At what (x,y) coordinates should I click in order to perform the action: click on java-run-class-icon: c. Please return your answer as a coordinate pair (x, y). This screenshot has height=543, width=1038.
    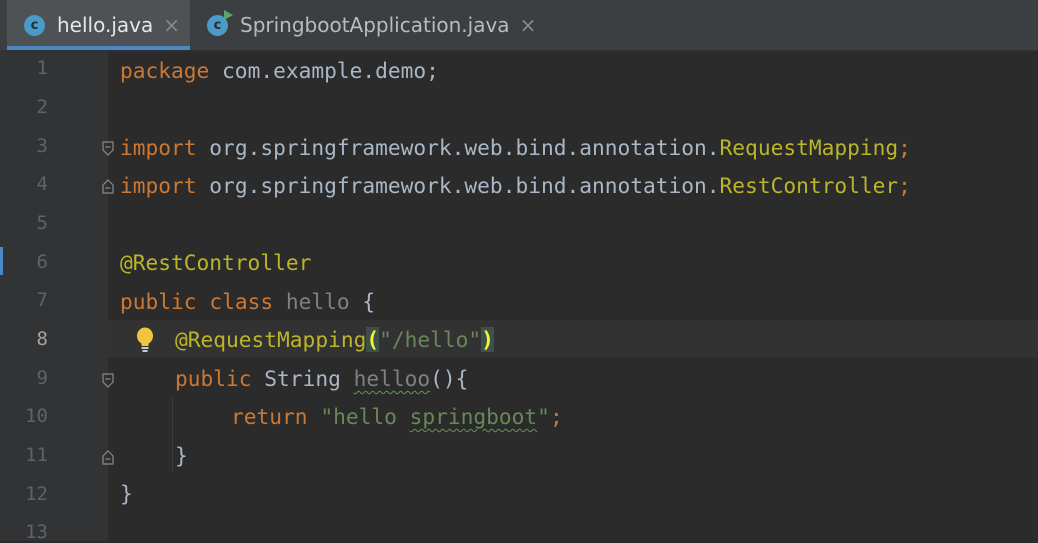
    Looking at the image, I should click on (220, 22).